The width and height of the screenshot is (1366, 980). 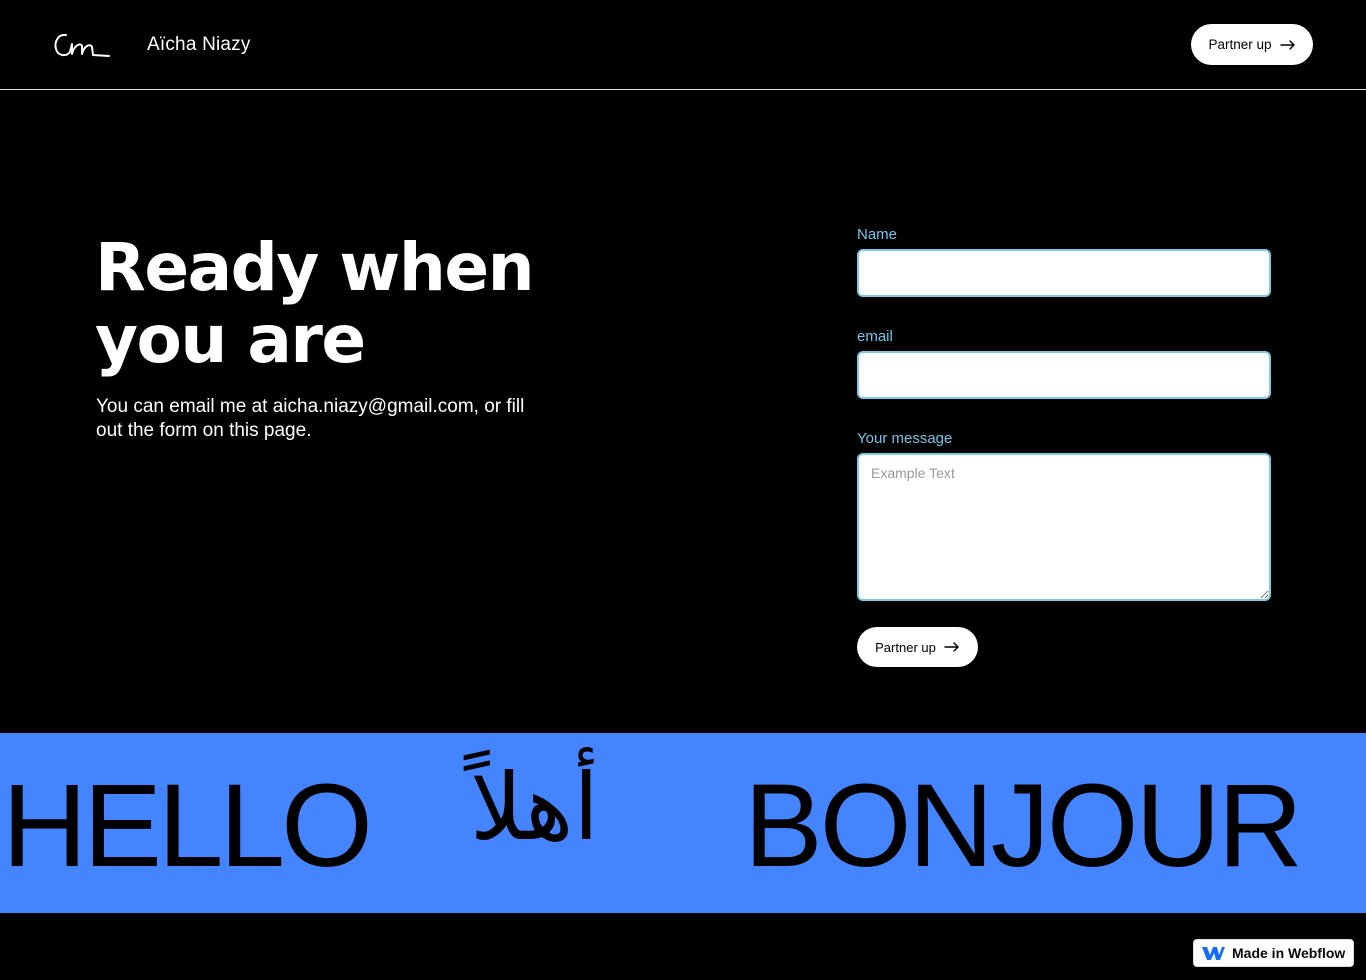 I want to click on message-label: Your message, so click(x=905, y=438).